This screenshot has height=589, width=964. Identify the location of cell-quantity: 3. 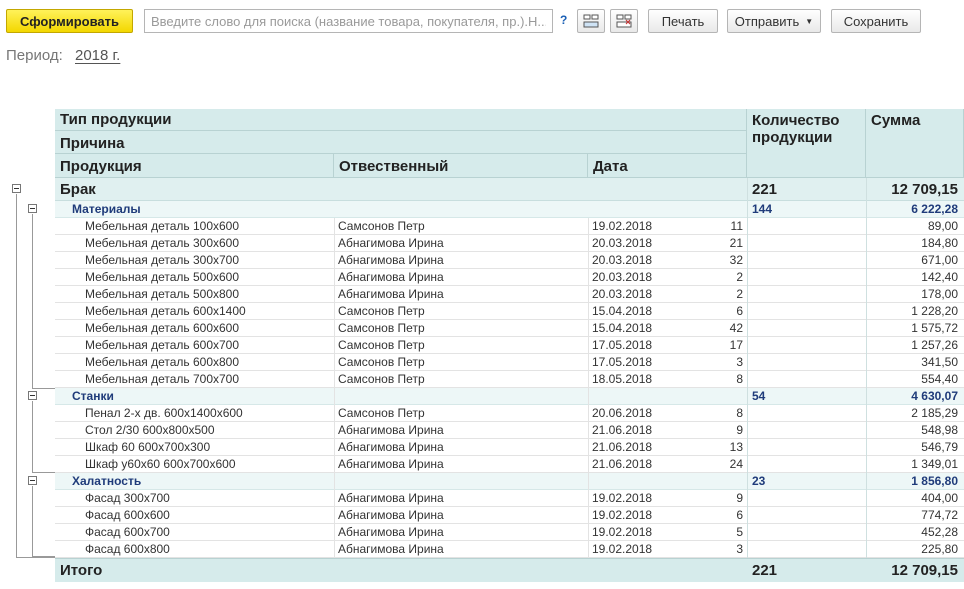
(739, 549).